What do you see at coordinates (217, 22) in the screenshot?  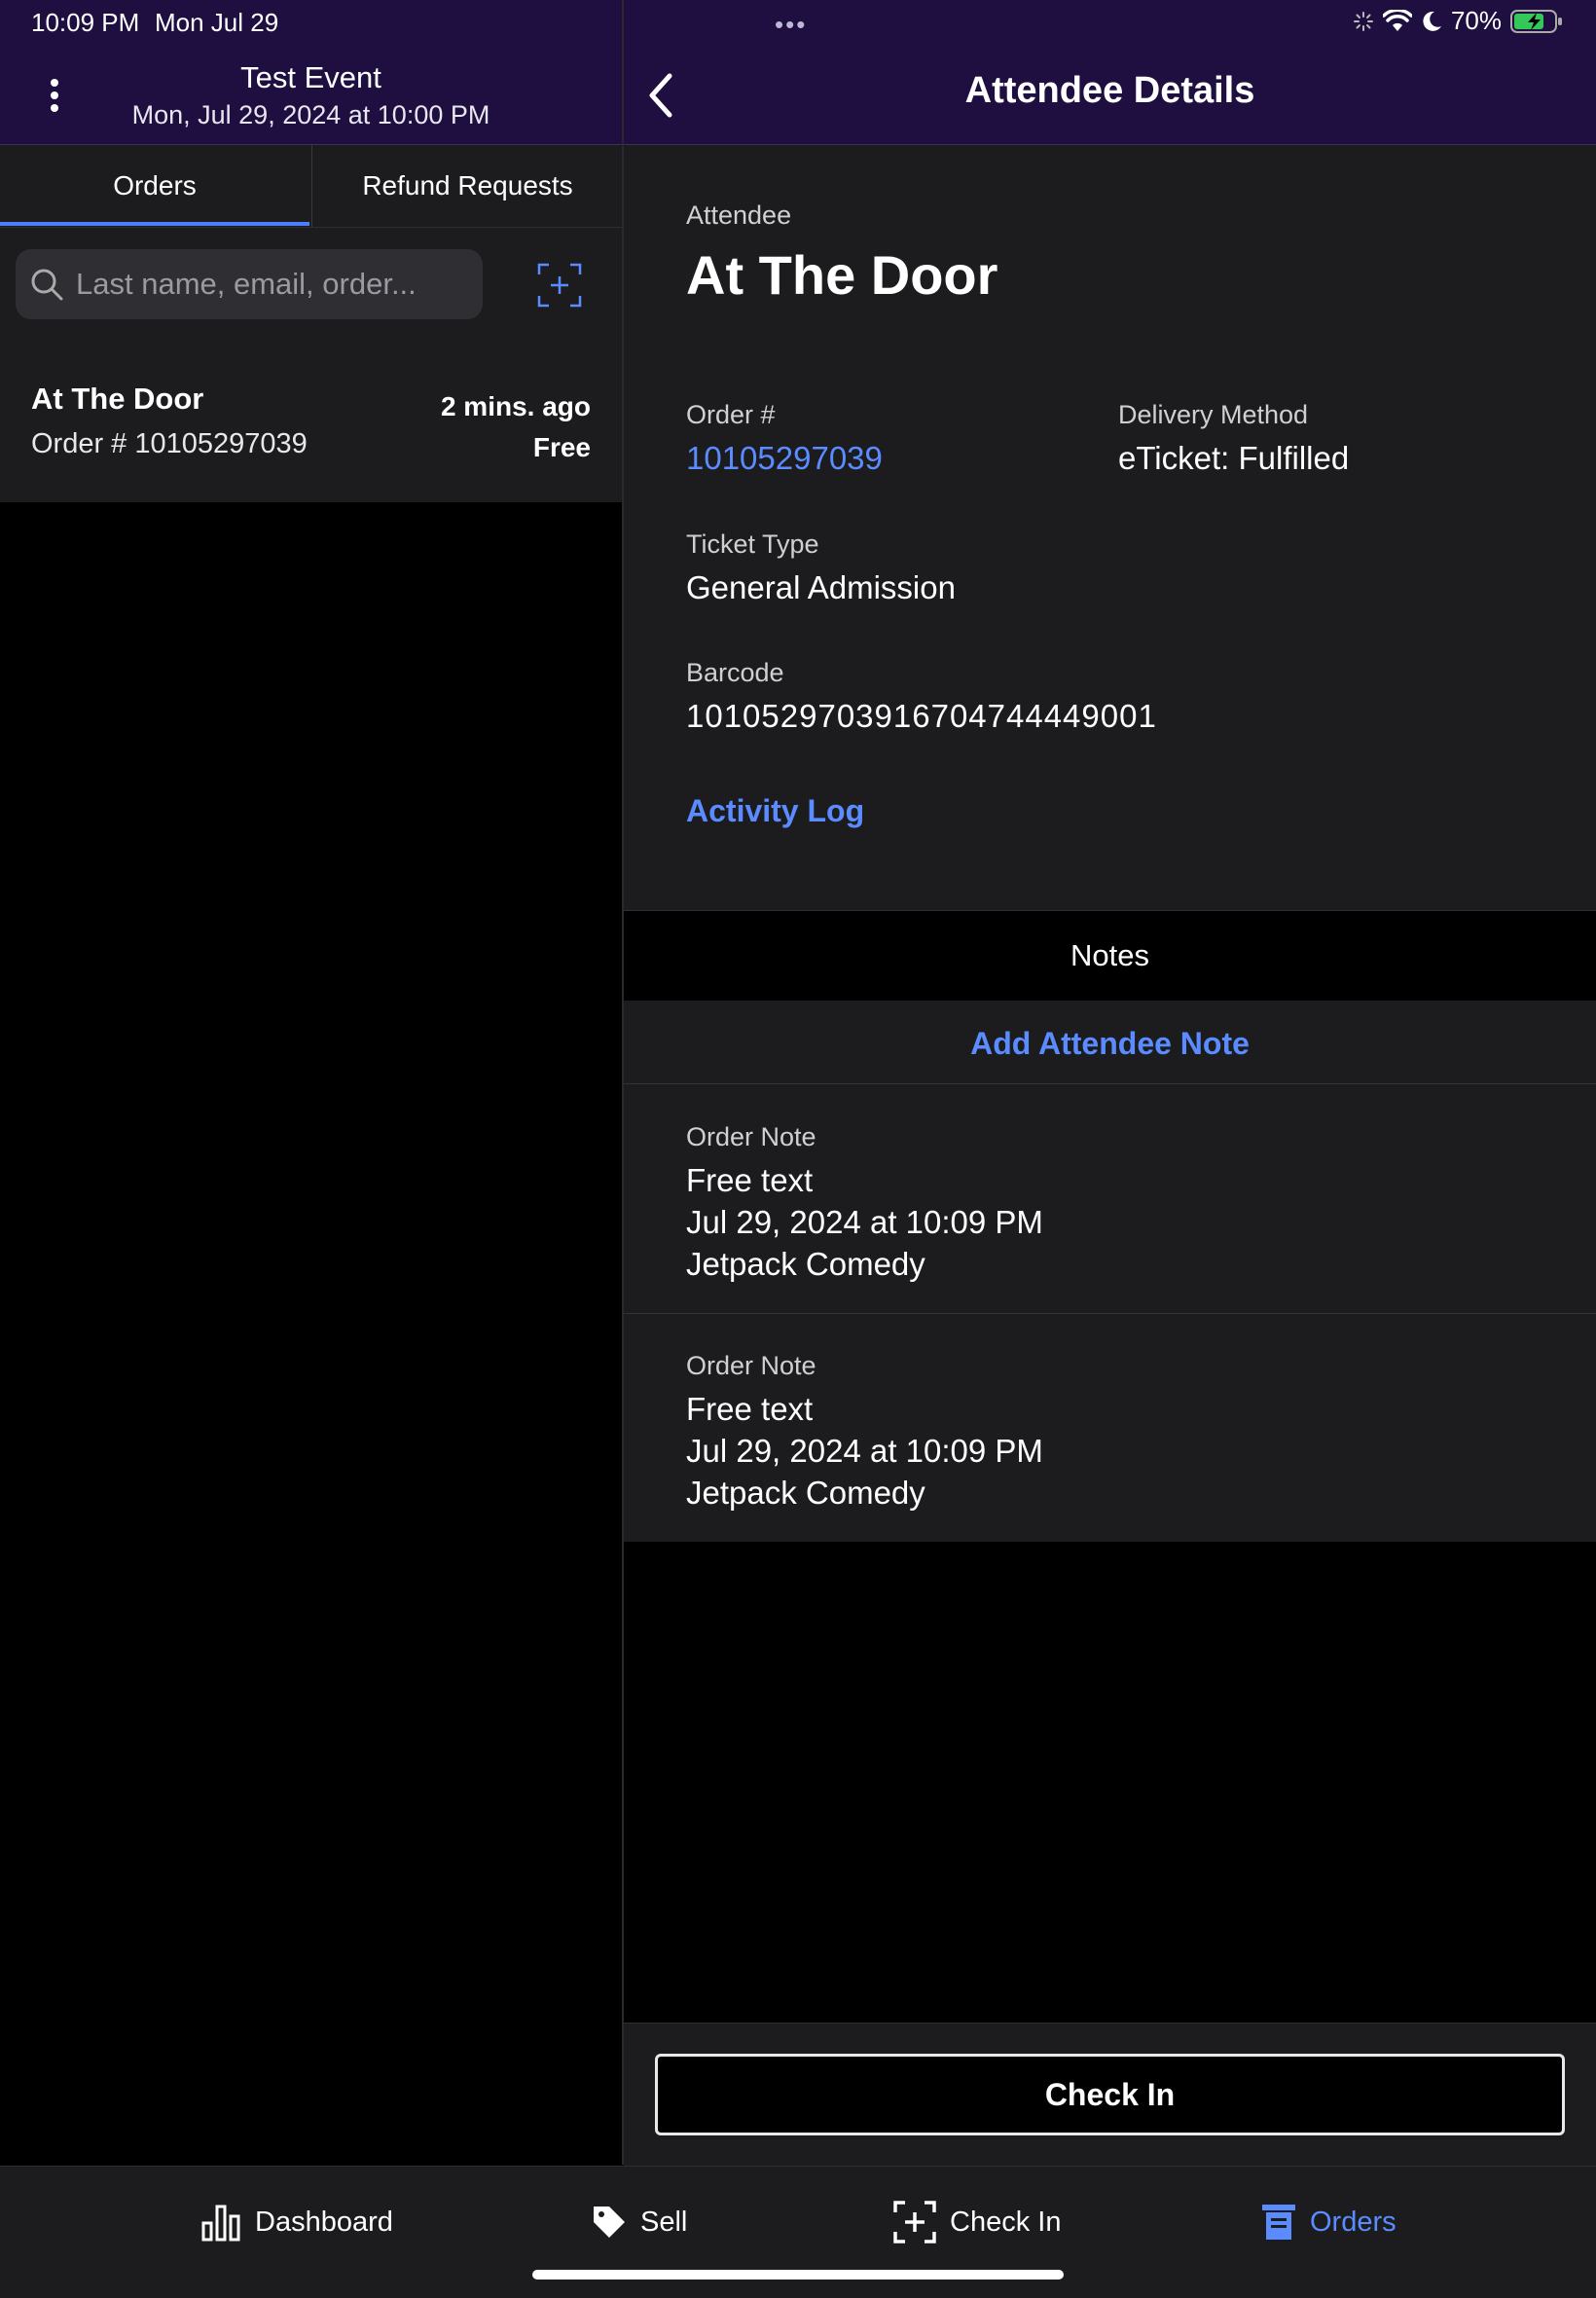 I see `status-date: Mon Jul 29` at bounding box center [217, 22].